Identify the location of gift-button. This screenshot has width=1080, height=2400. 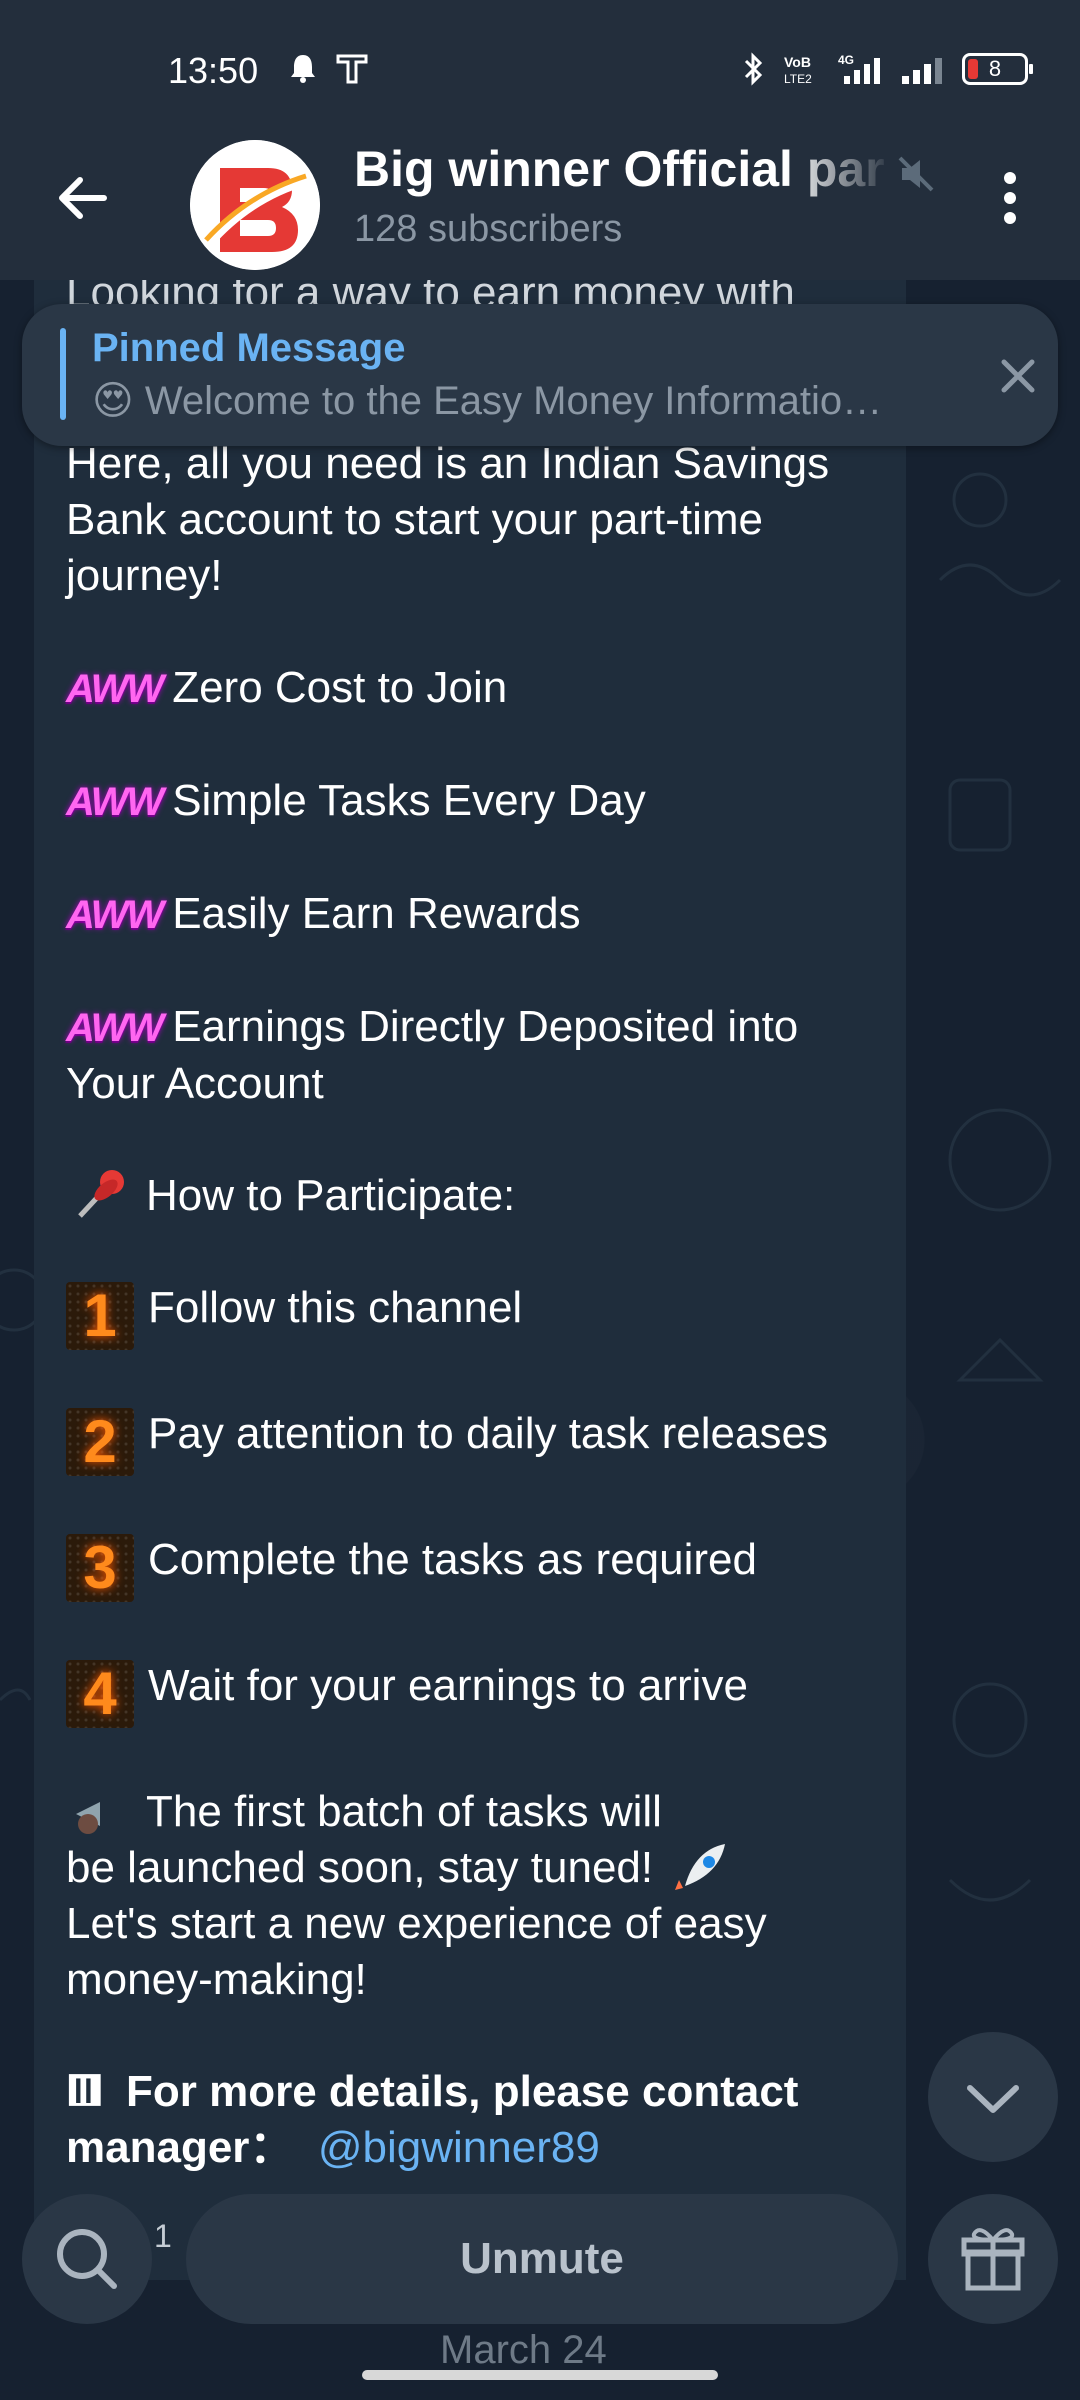
(993, 2259).